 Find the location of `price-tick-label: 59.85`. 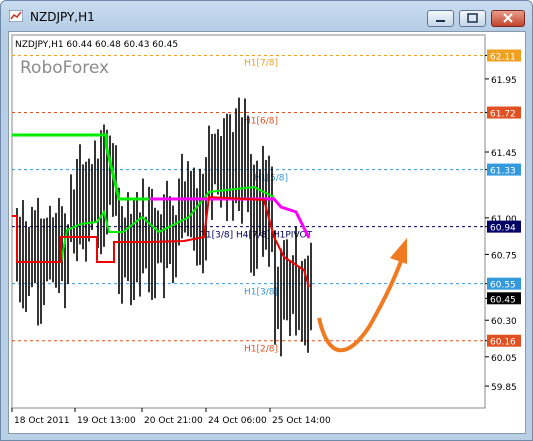

price-tick-label: 59.85 is located at coordinates (504, 388).